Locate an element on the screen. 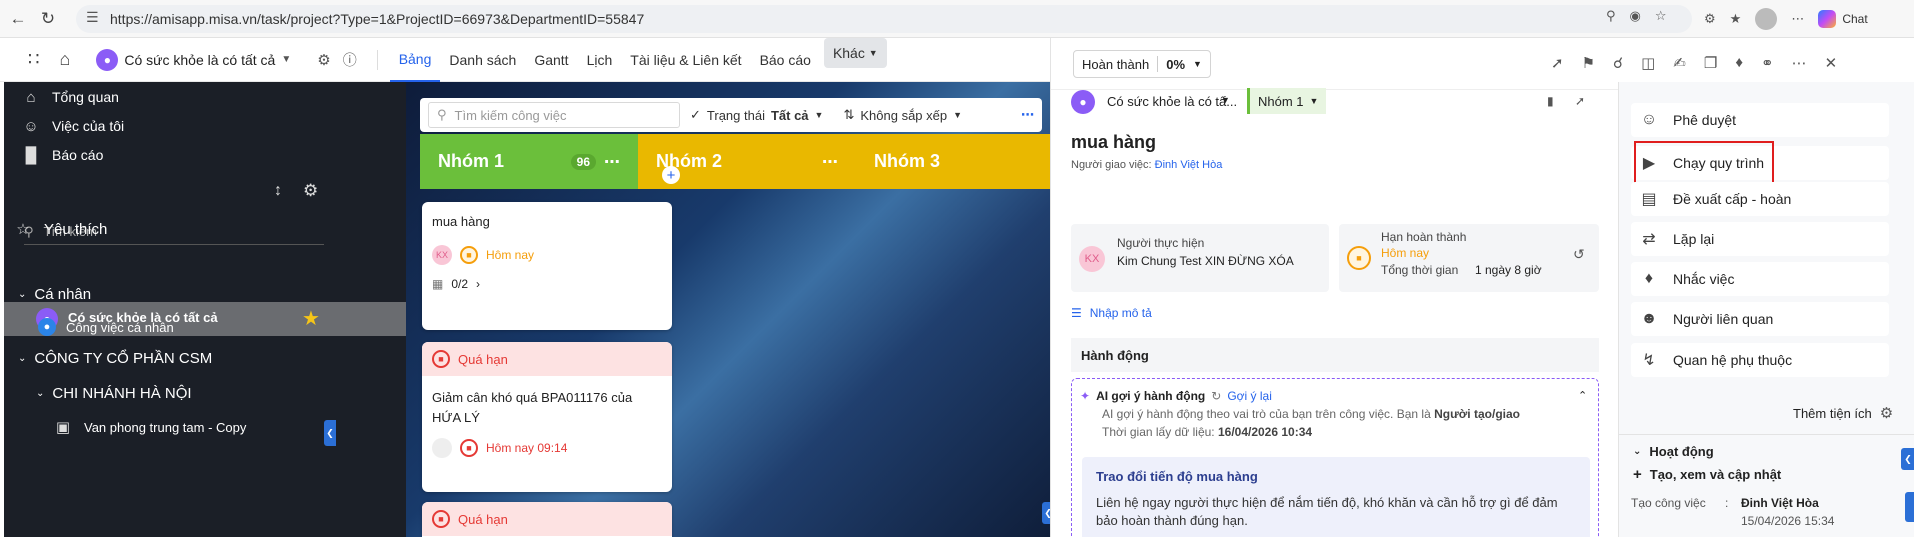  tab-documents: Tài liệu & Liên kết is located at coordinates (685, 60).